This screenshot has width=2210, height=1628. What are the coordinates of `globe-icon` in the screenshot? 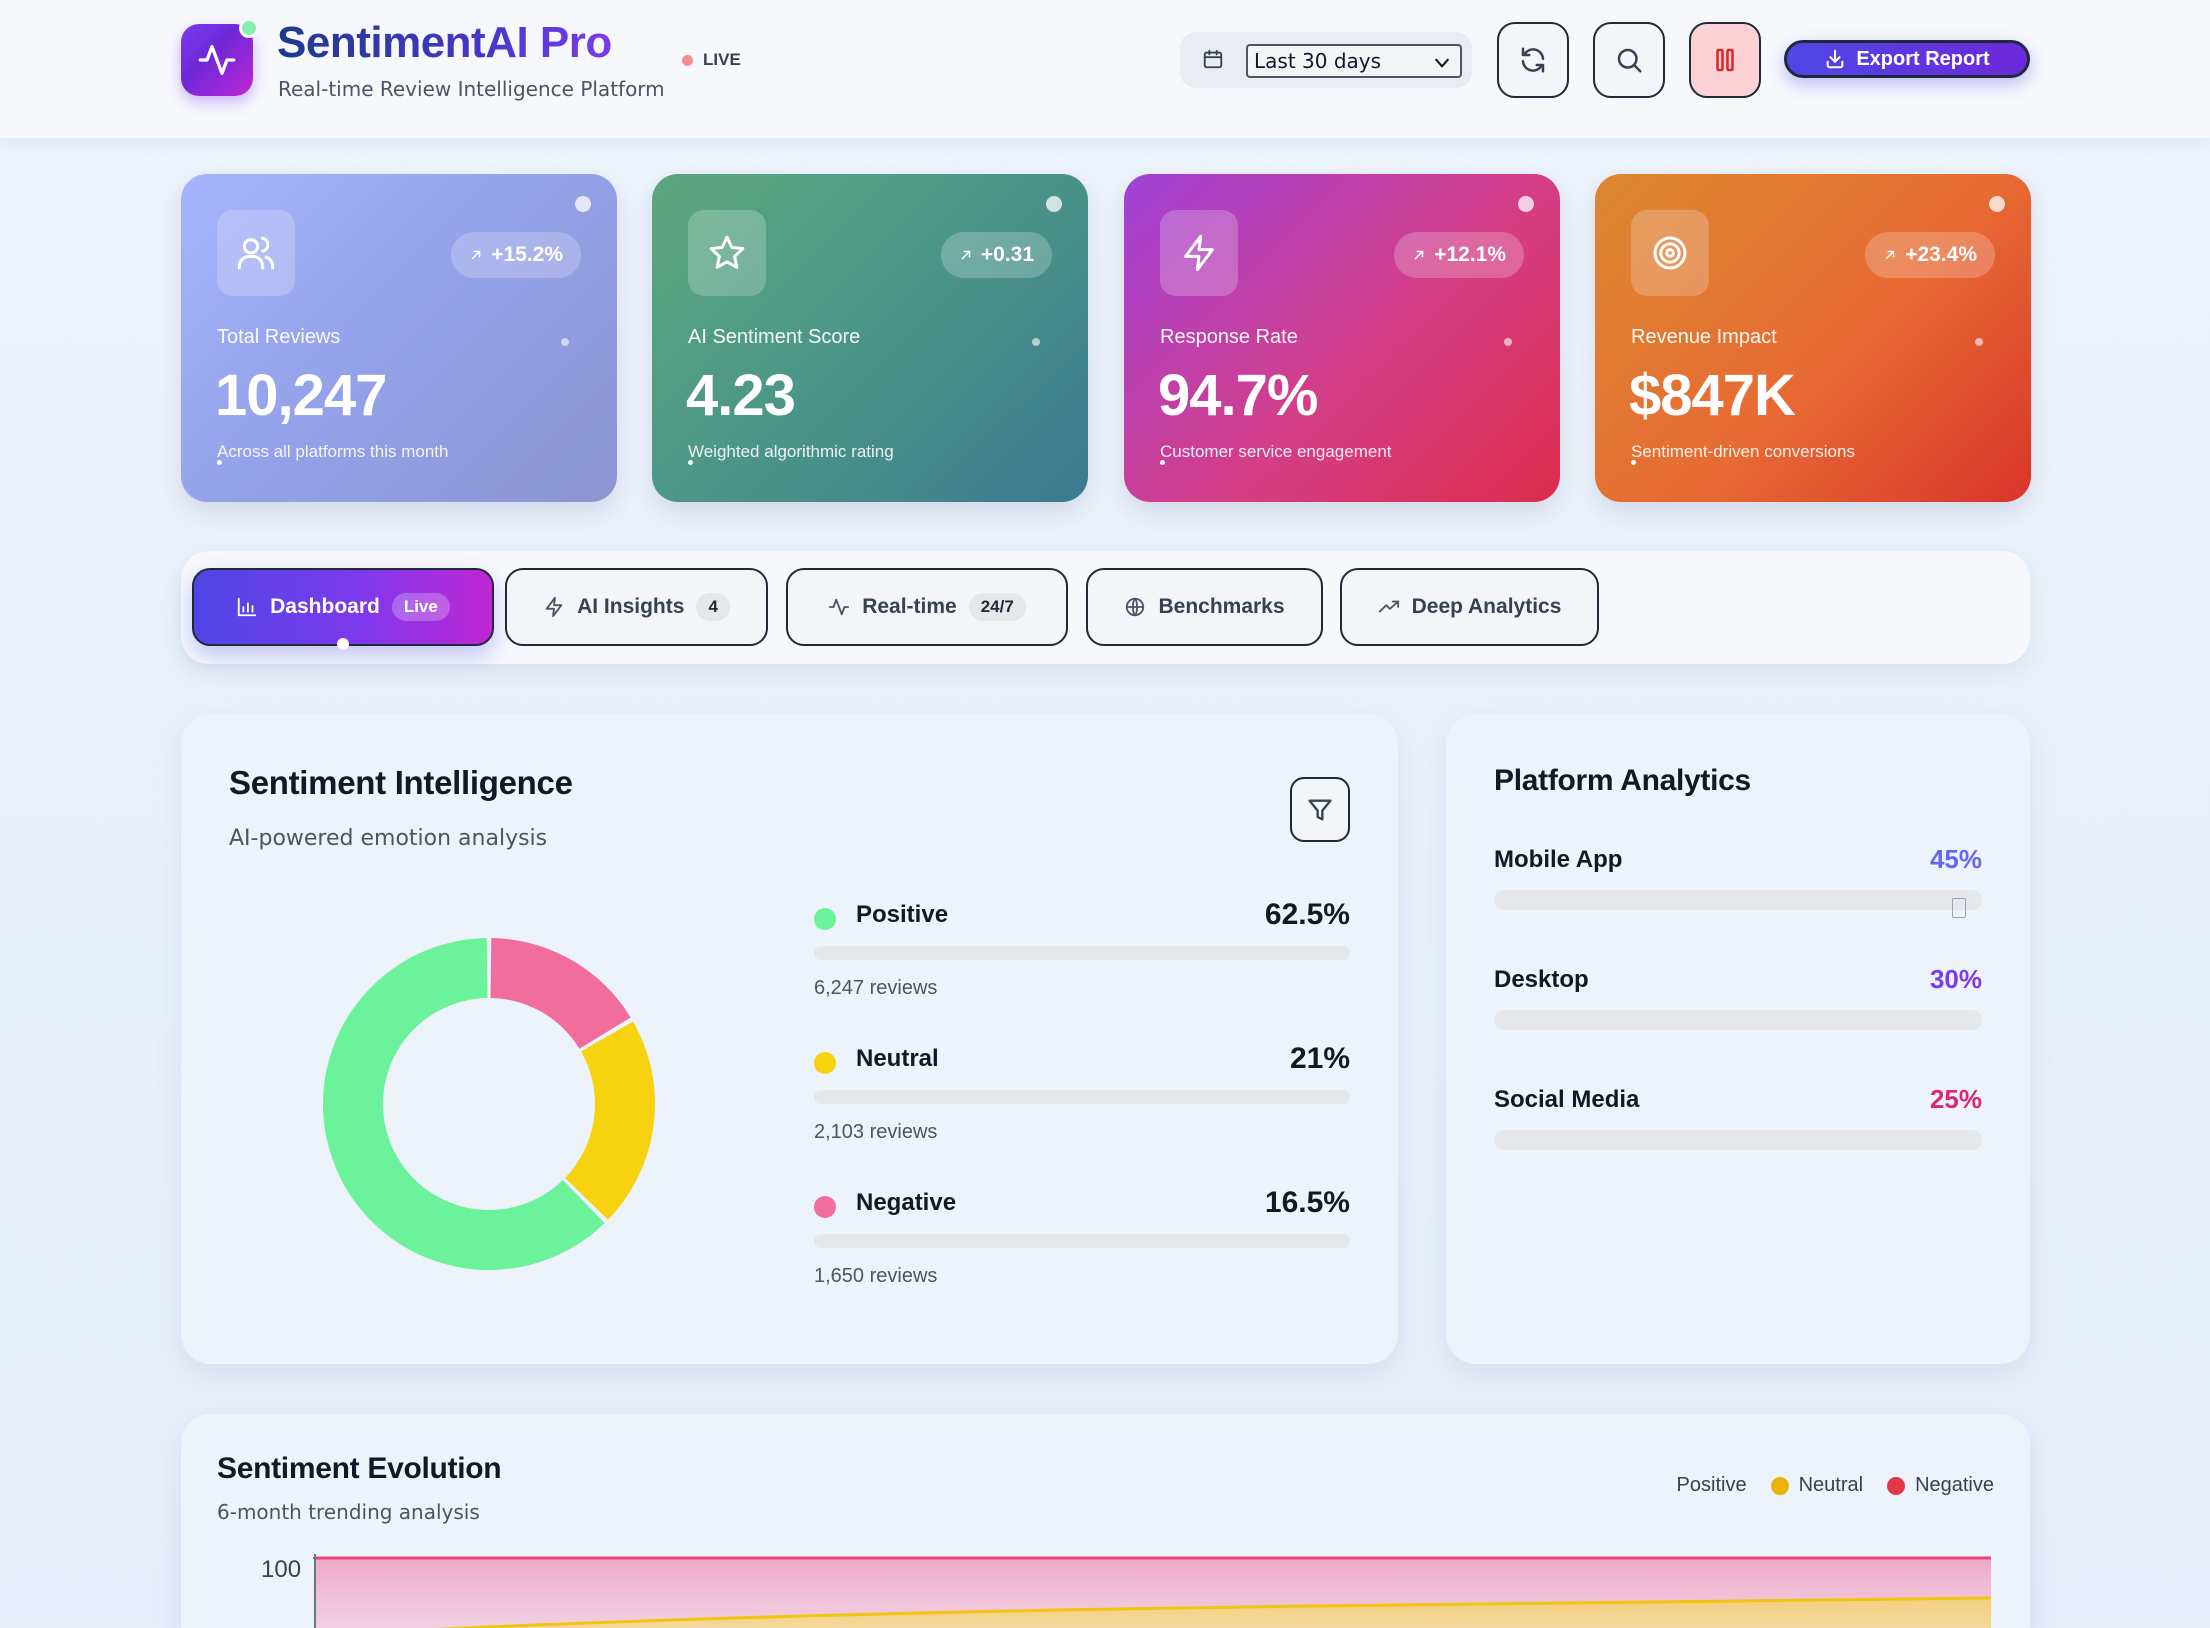 It's located at (1135, 607).